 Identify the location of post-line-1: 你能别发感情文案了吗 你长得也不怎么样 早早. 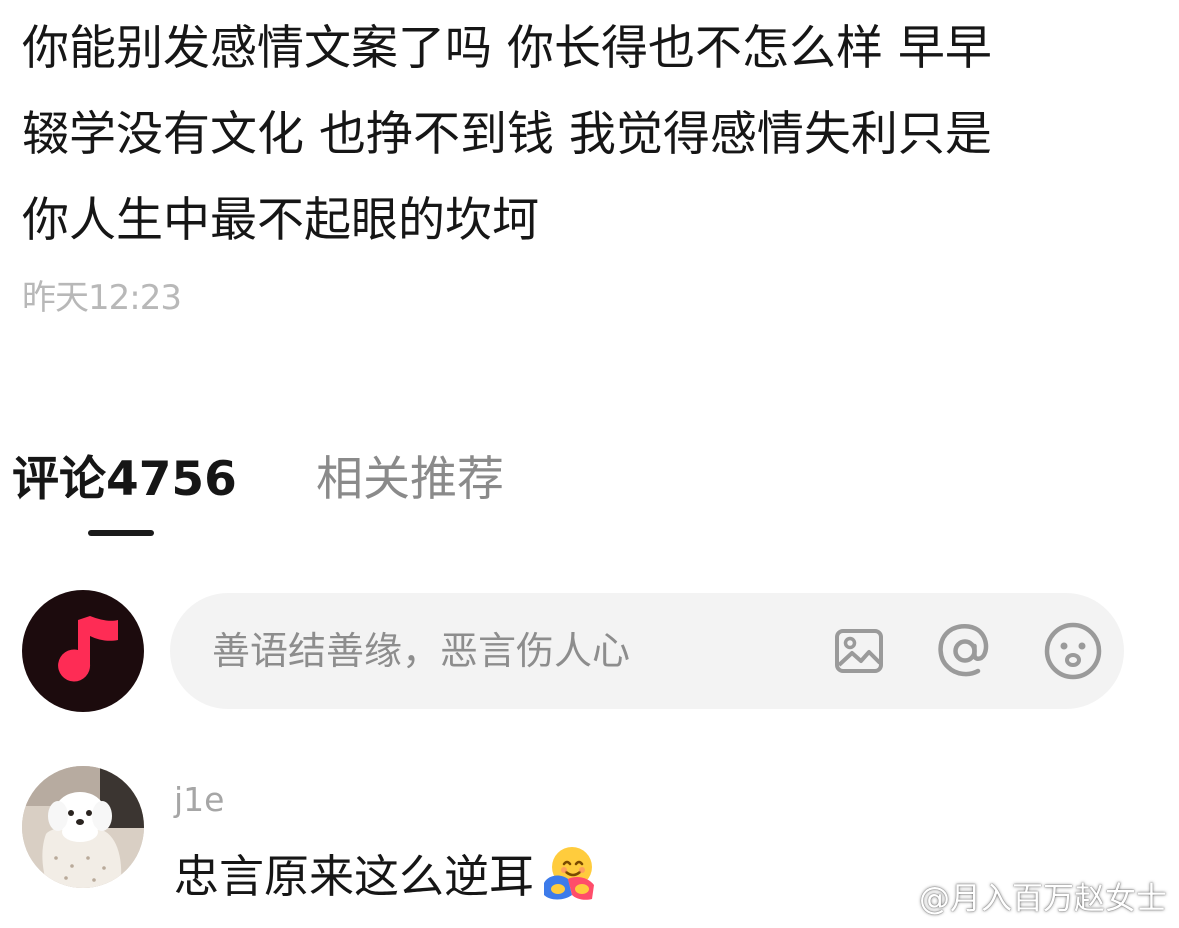
(507, 48).